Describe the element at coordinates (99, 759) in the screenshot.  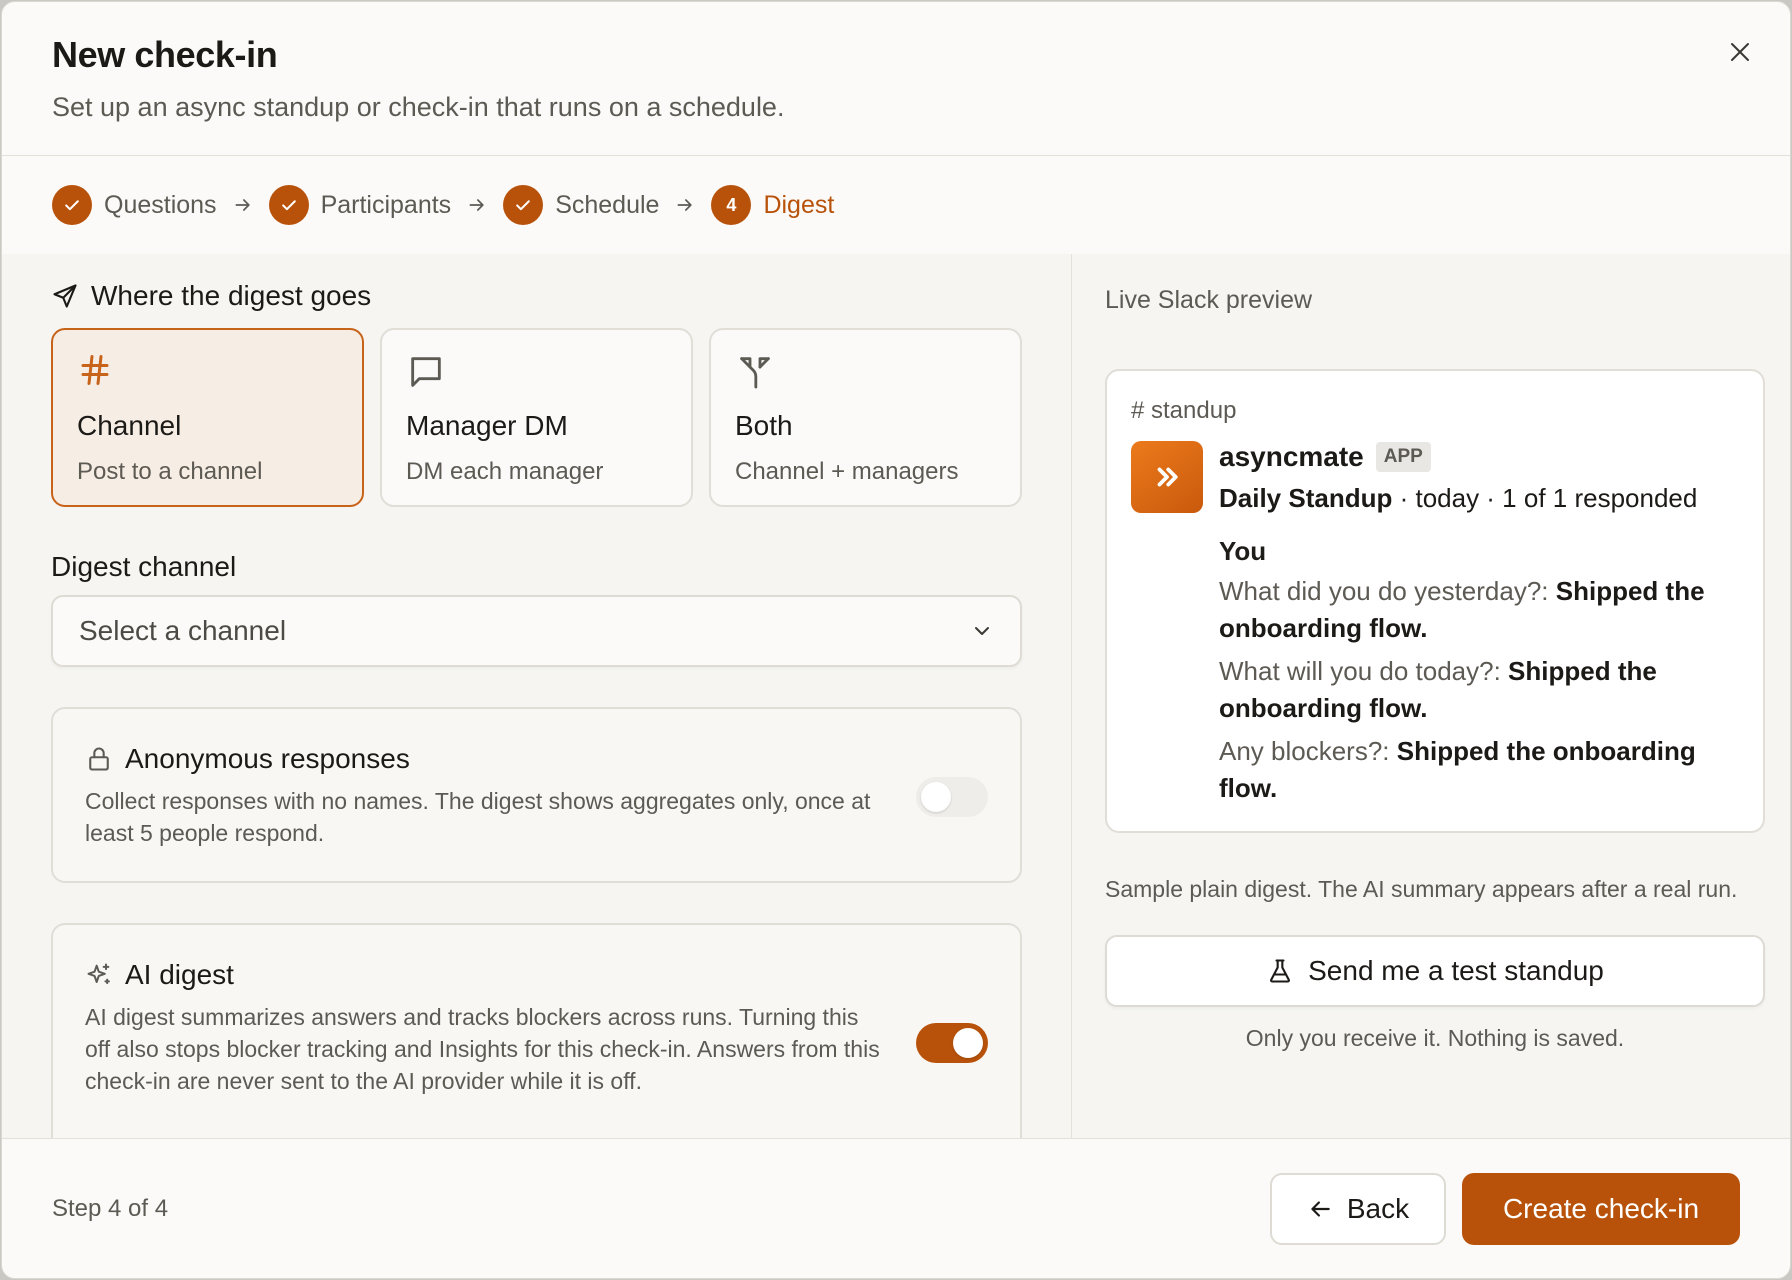
I see `lock-icon` at that location.